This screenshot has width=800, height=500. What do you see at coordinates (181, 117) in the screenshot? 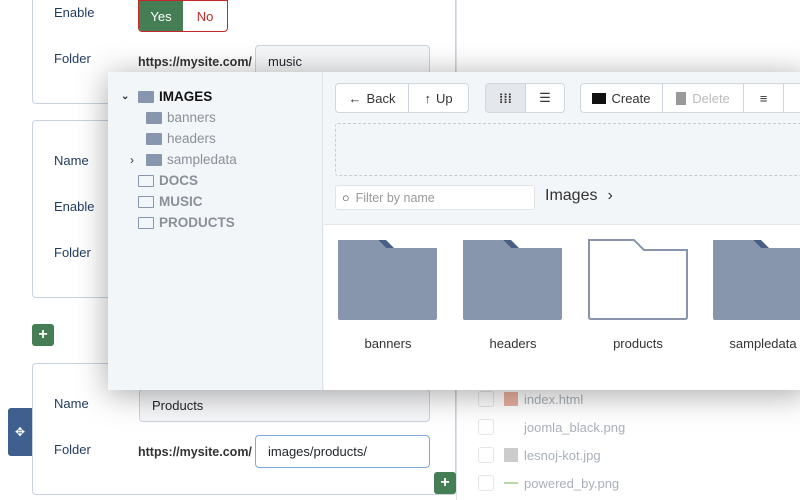
I see `tree-item-banners: banners` at bounding box center [181, 117].